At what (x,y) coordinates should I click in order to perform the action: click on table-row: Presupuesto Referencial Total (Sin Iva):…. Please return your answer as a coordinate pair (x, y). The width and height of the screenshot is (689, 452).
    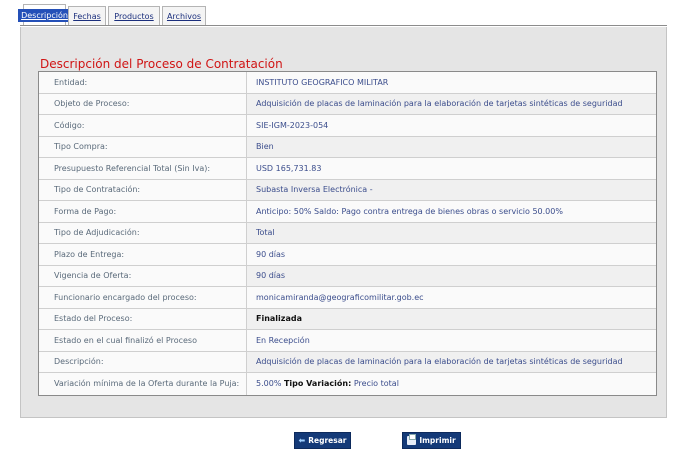
    Looking at the image, I should click on (347, 169).